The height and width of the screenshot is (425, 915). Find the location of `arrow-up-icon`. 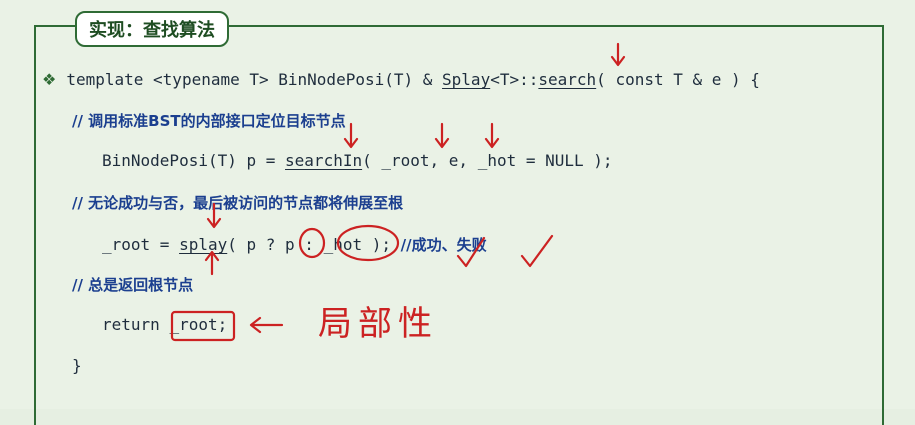

arrow-up-icon is located at coordinates (212, 263).